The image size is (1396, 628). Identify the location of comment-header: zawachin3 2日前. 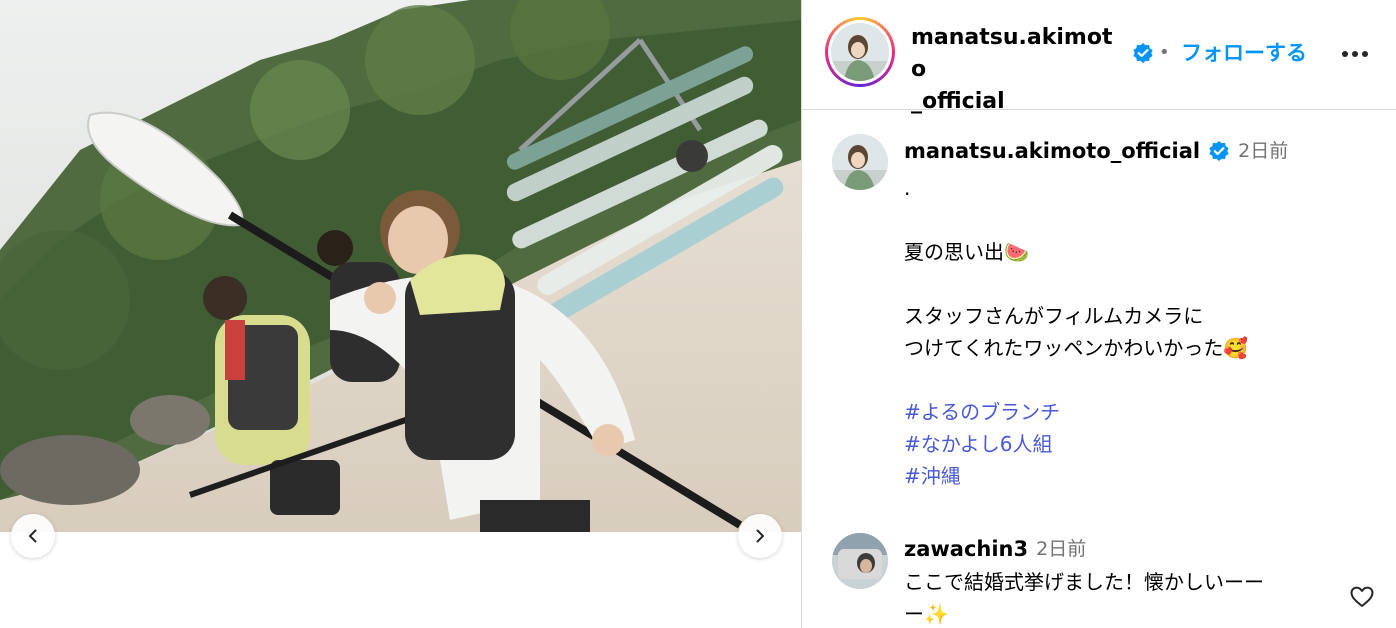
(995, 549).